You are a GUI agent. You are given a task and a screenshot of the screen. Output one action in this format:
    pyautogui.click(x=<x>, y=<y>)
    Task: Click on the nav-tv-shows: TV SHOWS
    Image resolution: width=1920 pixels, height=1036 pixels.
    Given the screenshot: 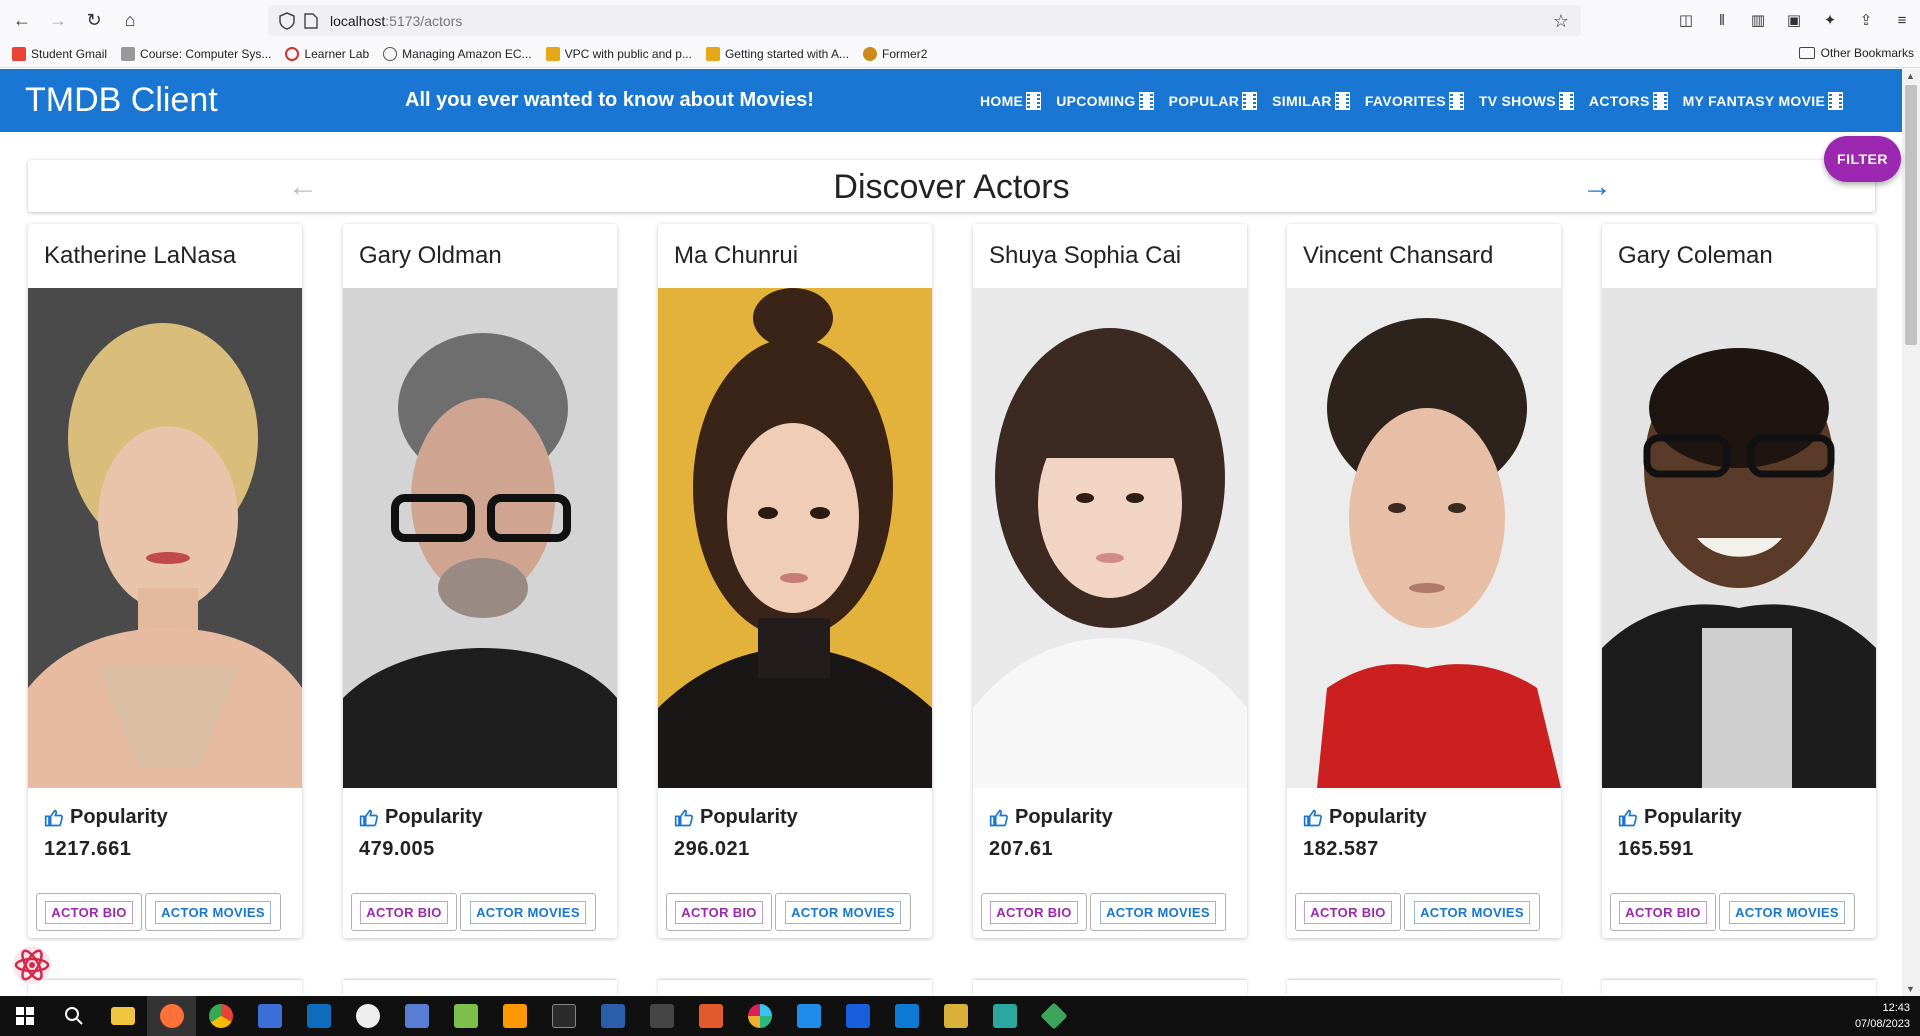 What is the action you would take?
    pyautogui.click(x=1526, y=100)
    